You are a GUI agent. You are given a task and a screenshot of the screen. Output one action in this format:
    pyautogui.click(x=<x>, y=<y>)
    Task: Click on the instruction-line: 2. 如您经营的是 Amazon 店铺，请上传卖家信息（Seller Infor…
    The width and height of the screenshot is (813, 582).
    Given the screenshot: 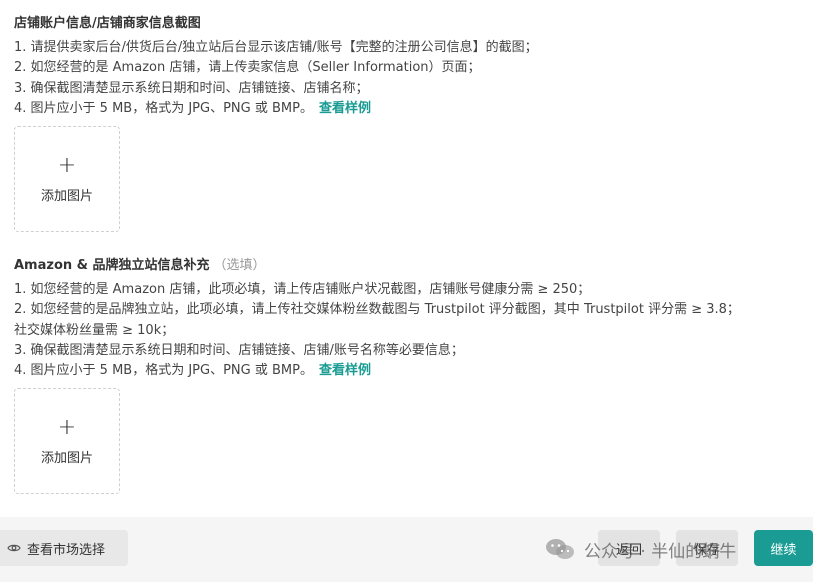 What is the action you would take?
    pyautogui.click(x=247, y=68)
    